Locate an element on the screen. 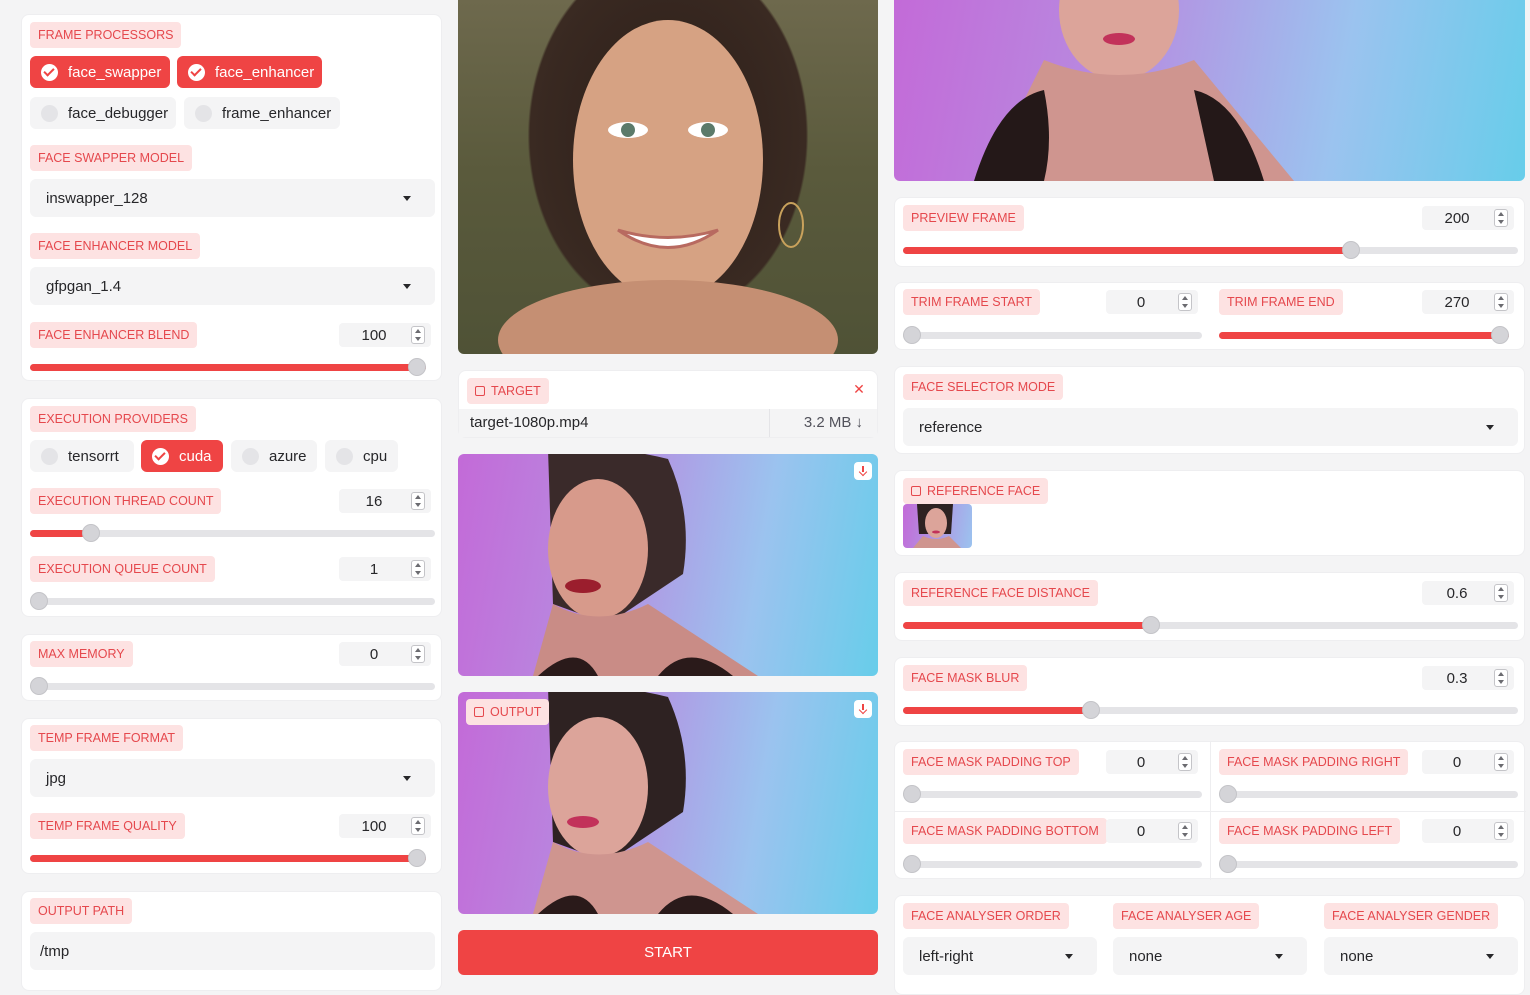  checkbox-face-enhancer: face_enhancer is located at coordinates (249, 72).